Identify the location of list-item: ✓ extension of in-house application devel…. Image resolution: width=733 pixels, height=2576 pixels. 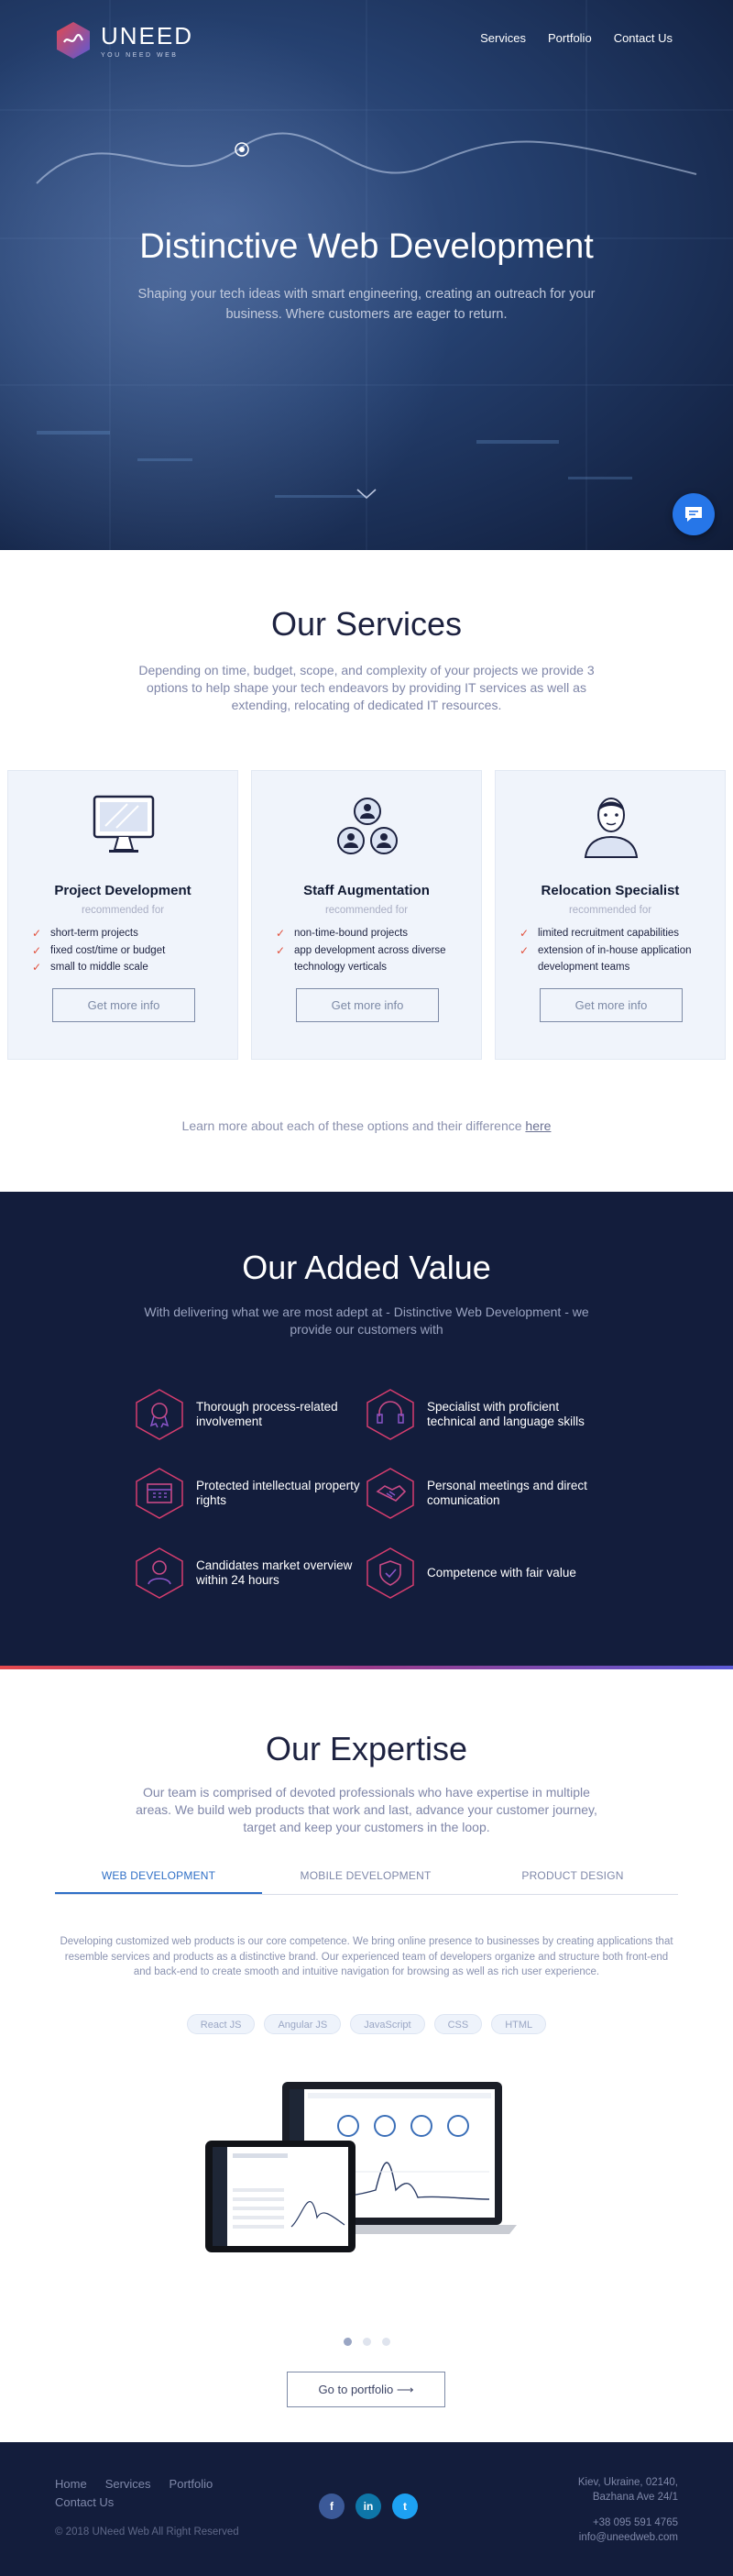
(616, 959).